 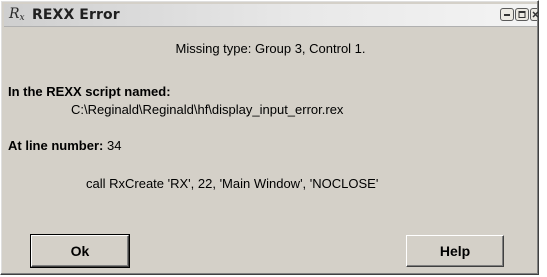 What do you see at coordinates (270, 48) in the screenshot?
I see `message-title: Missing type: Group 3, Control 1.` at bounding box center [270, 48].